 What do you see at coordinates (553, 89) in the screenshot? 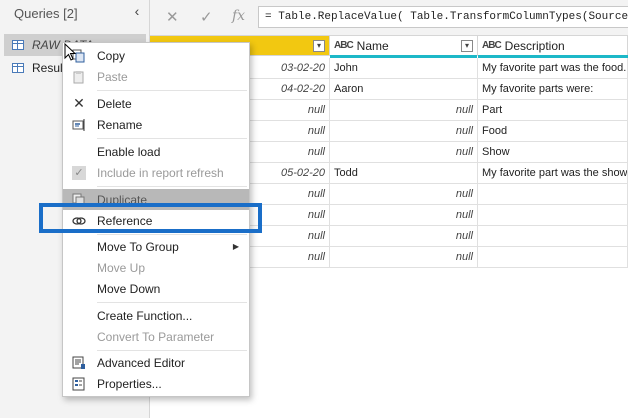
I see `cell-description: My favorite parts were:` at bounding box center [553, 89].